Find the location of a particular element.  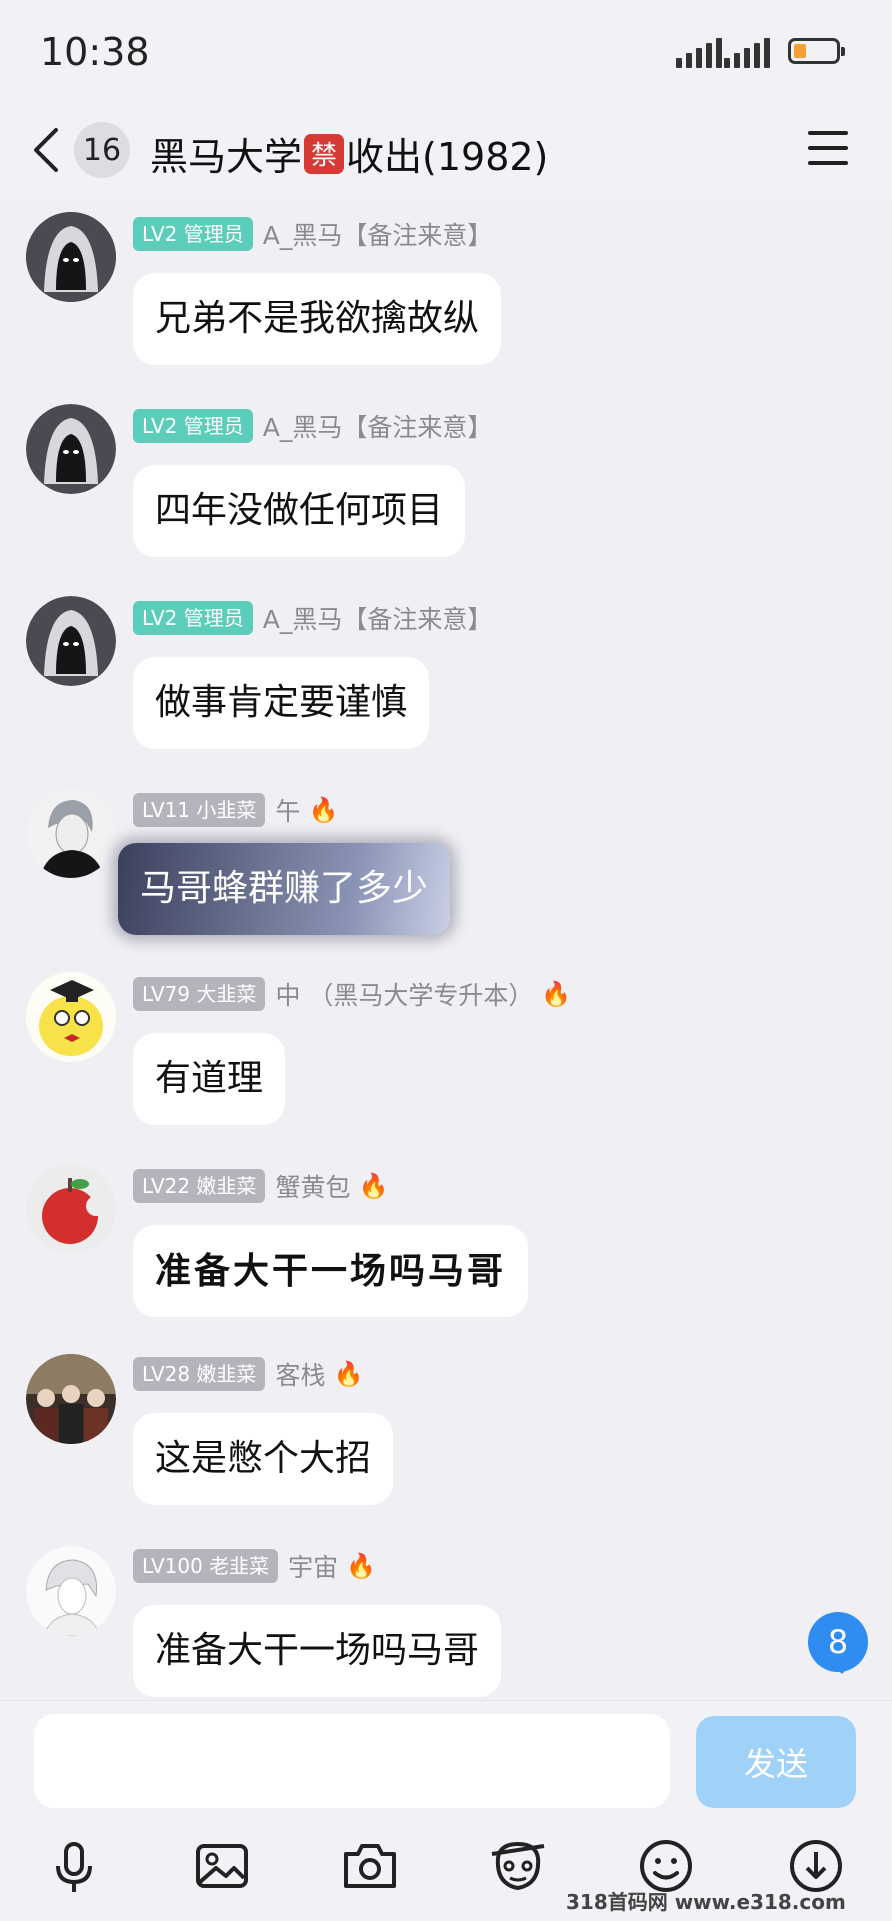

level-badge: LV79 大韭菜 is located at coordinates (199, 994).